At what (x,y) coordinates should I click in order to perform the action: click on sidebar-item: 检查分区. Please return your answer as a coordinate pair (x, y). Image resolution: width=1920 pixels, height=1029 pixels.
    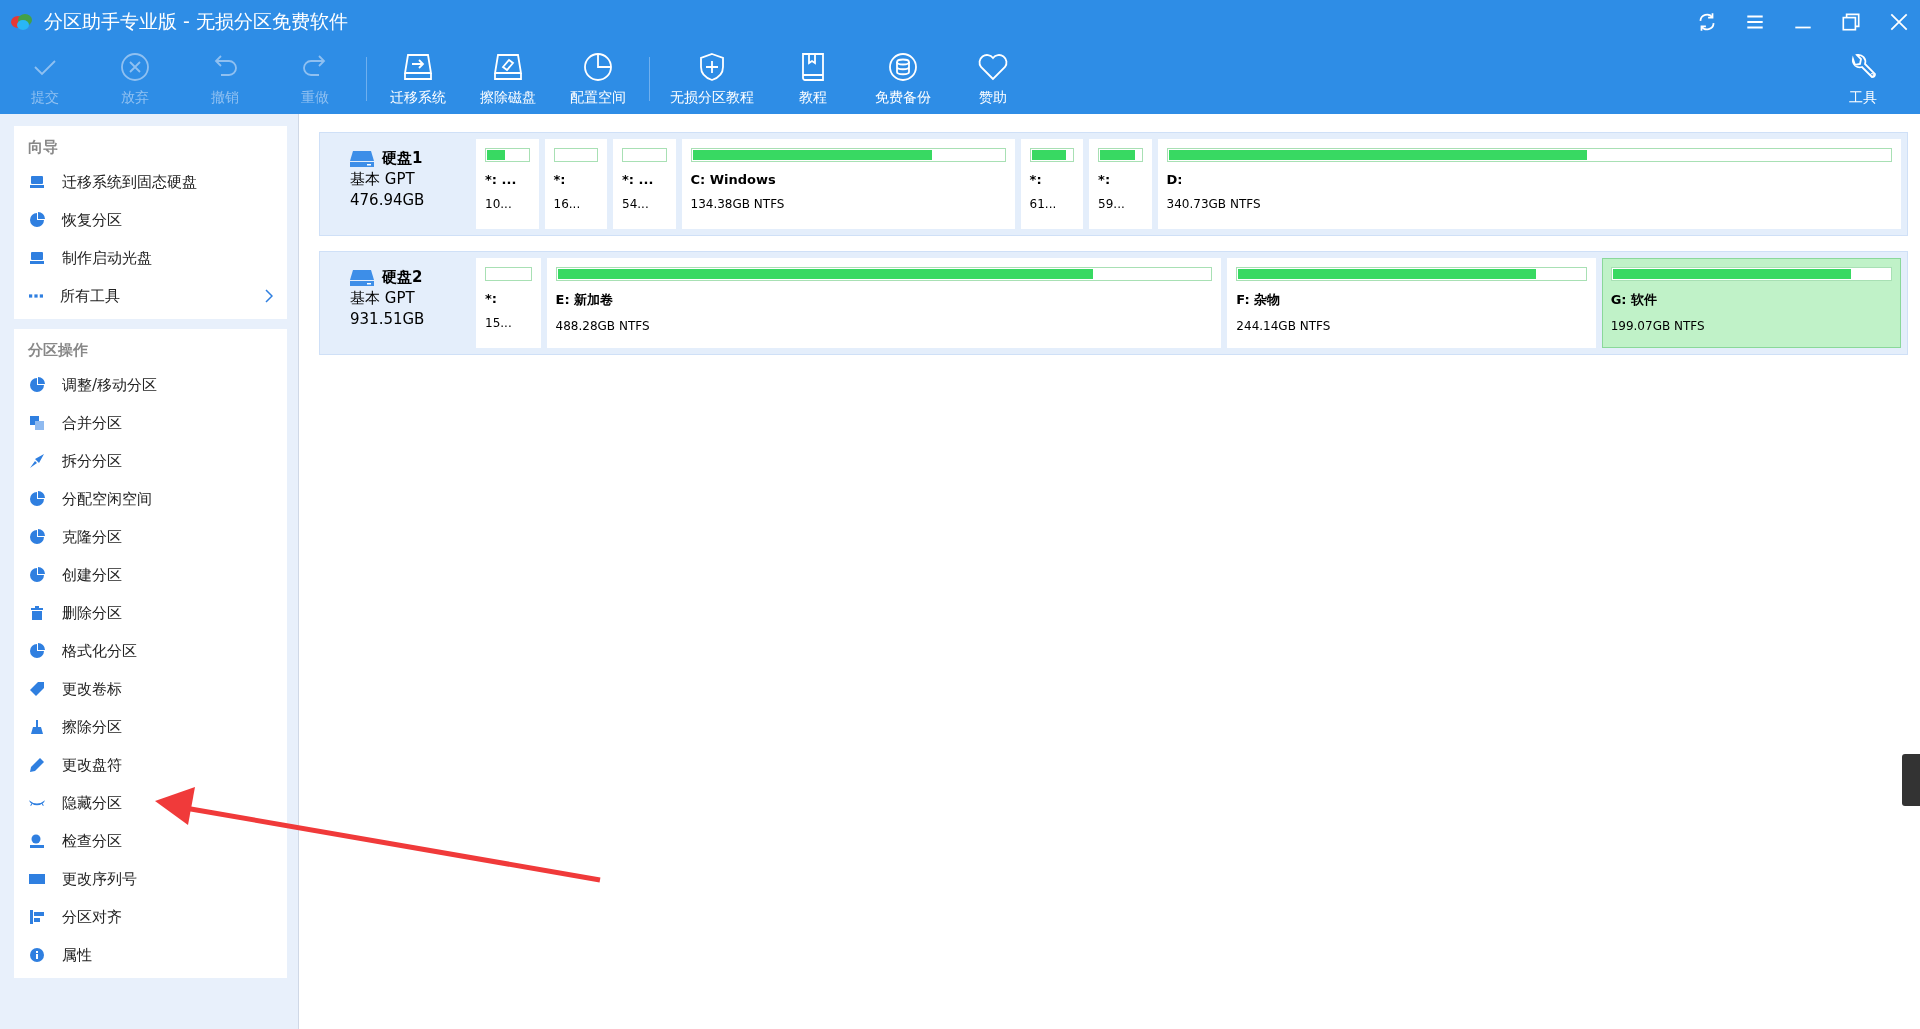
    Looking at the image, I should click on (150, 841).